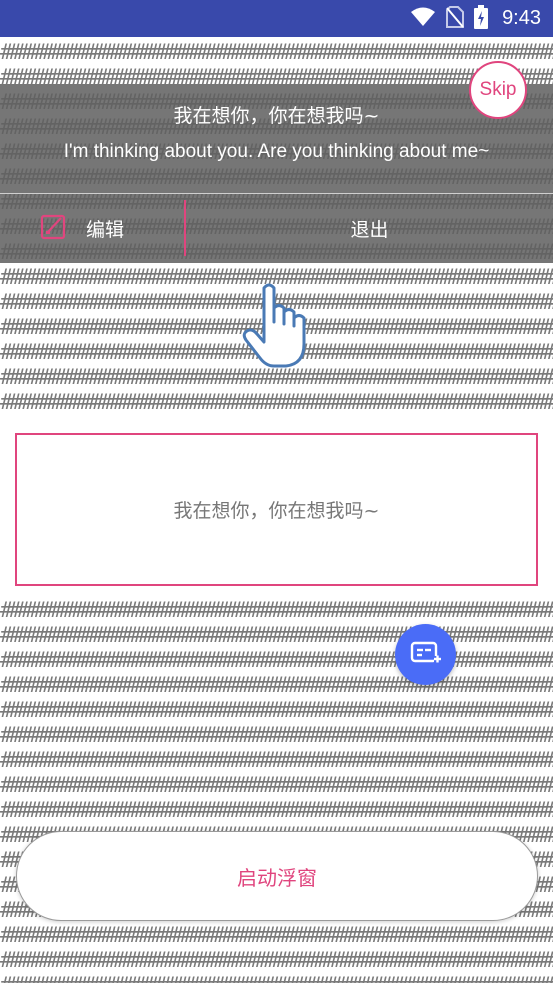 This screenshot has width=553, height=983. Describe the element at coordinates (423, 19) in the screenshot. I see `wifi-icon` at that location.